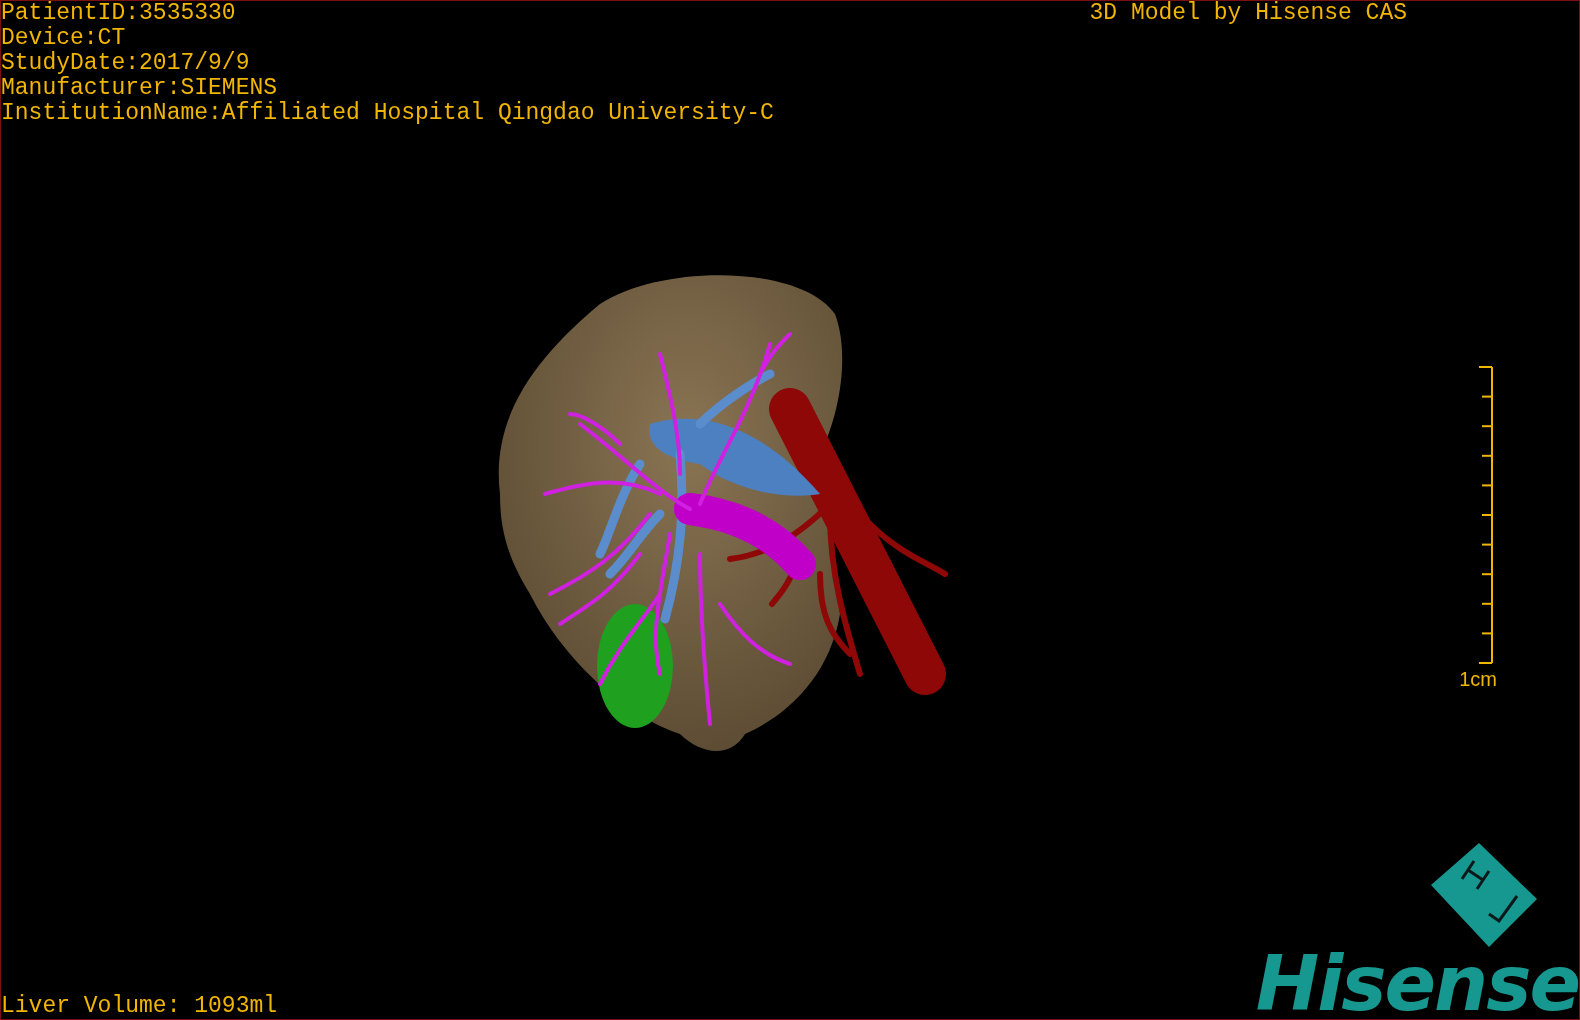  I want to click on info-line: Manufacturer:SIEMENS, so click(140, 88).